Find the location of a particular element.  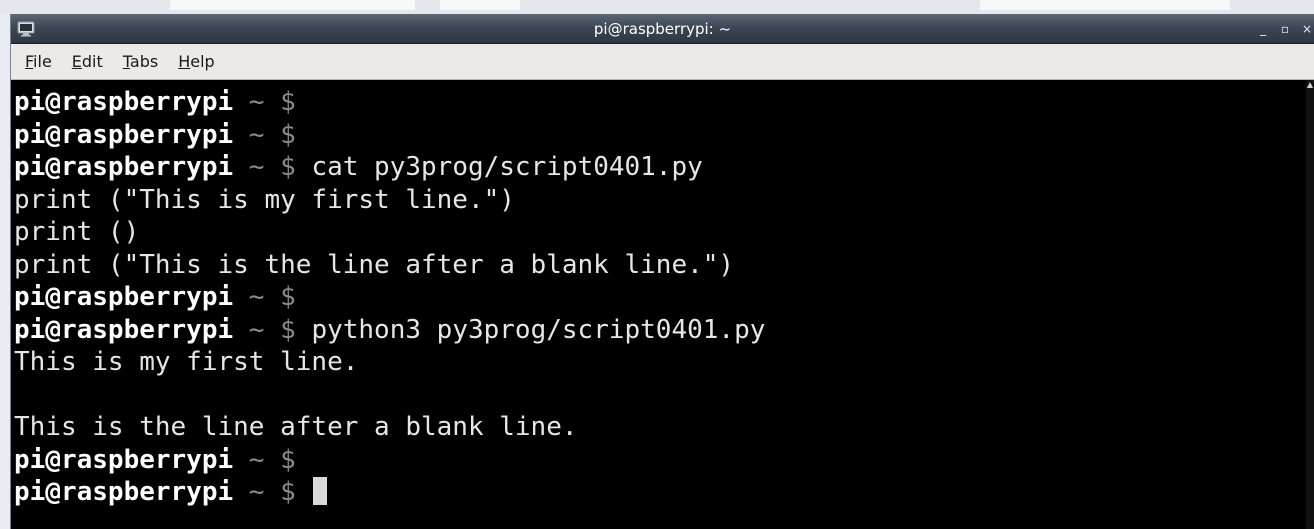

menu-bar: File Edit Tabs Help is located at coordinates (662, 62).